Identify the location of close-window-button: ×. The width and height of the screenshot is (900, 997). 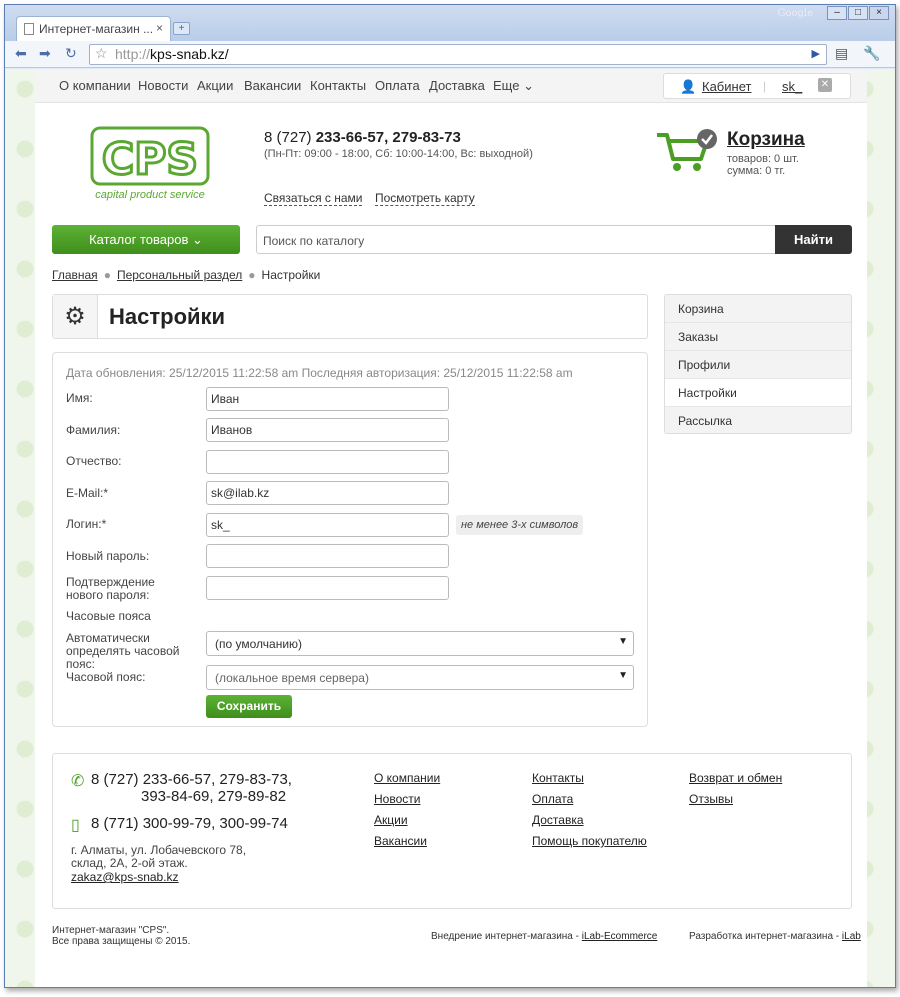
(879, 13).